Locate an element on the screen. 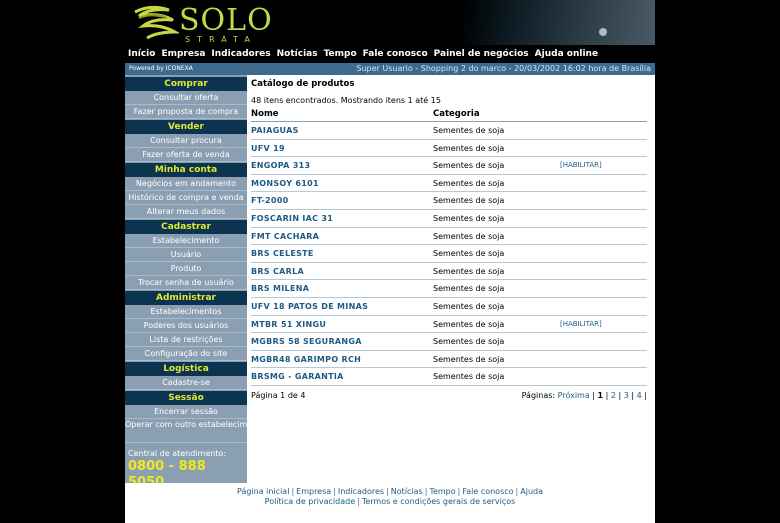  header: SOLO STRATA is located at coordinates (390, 22).